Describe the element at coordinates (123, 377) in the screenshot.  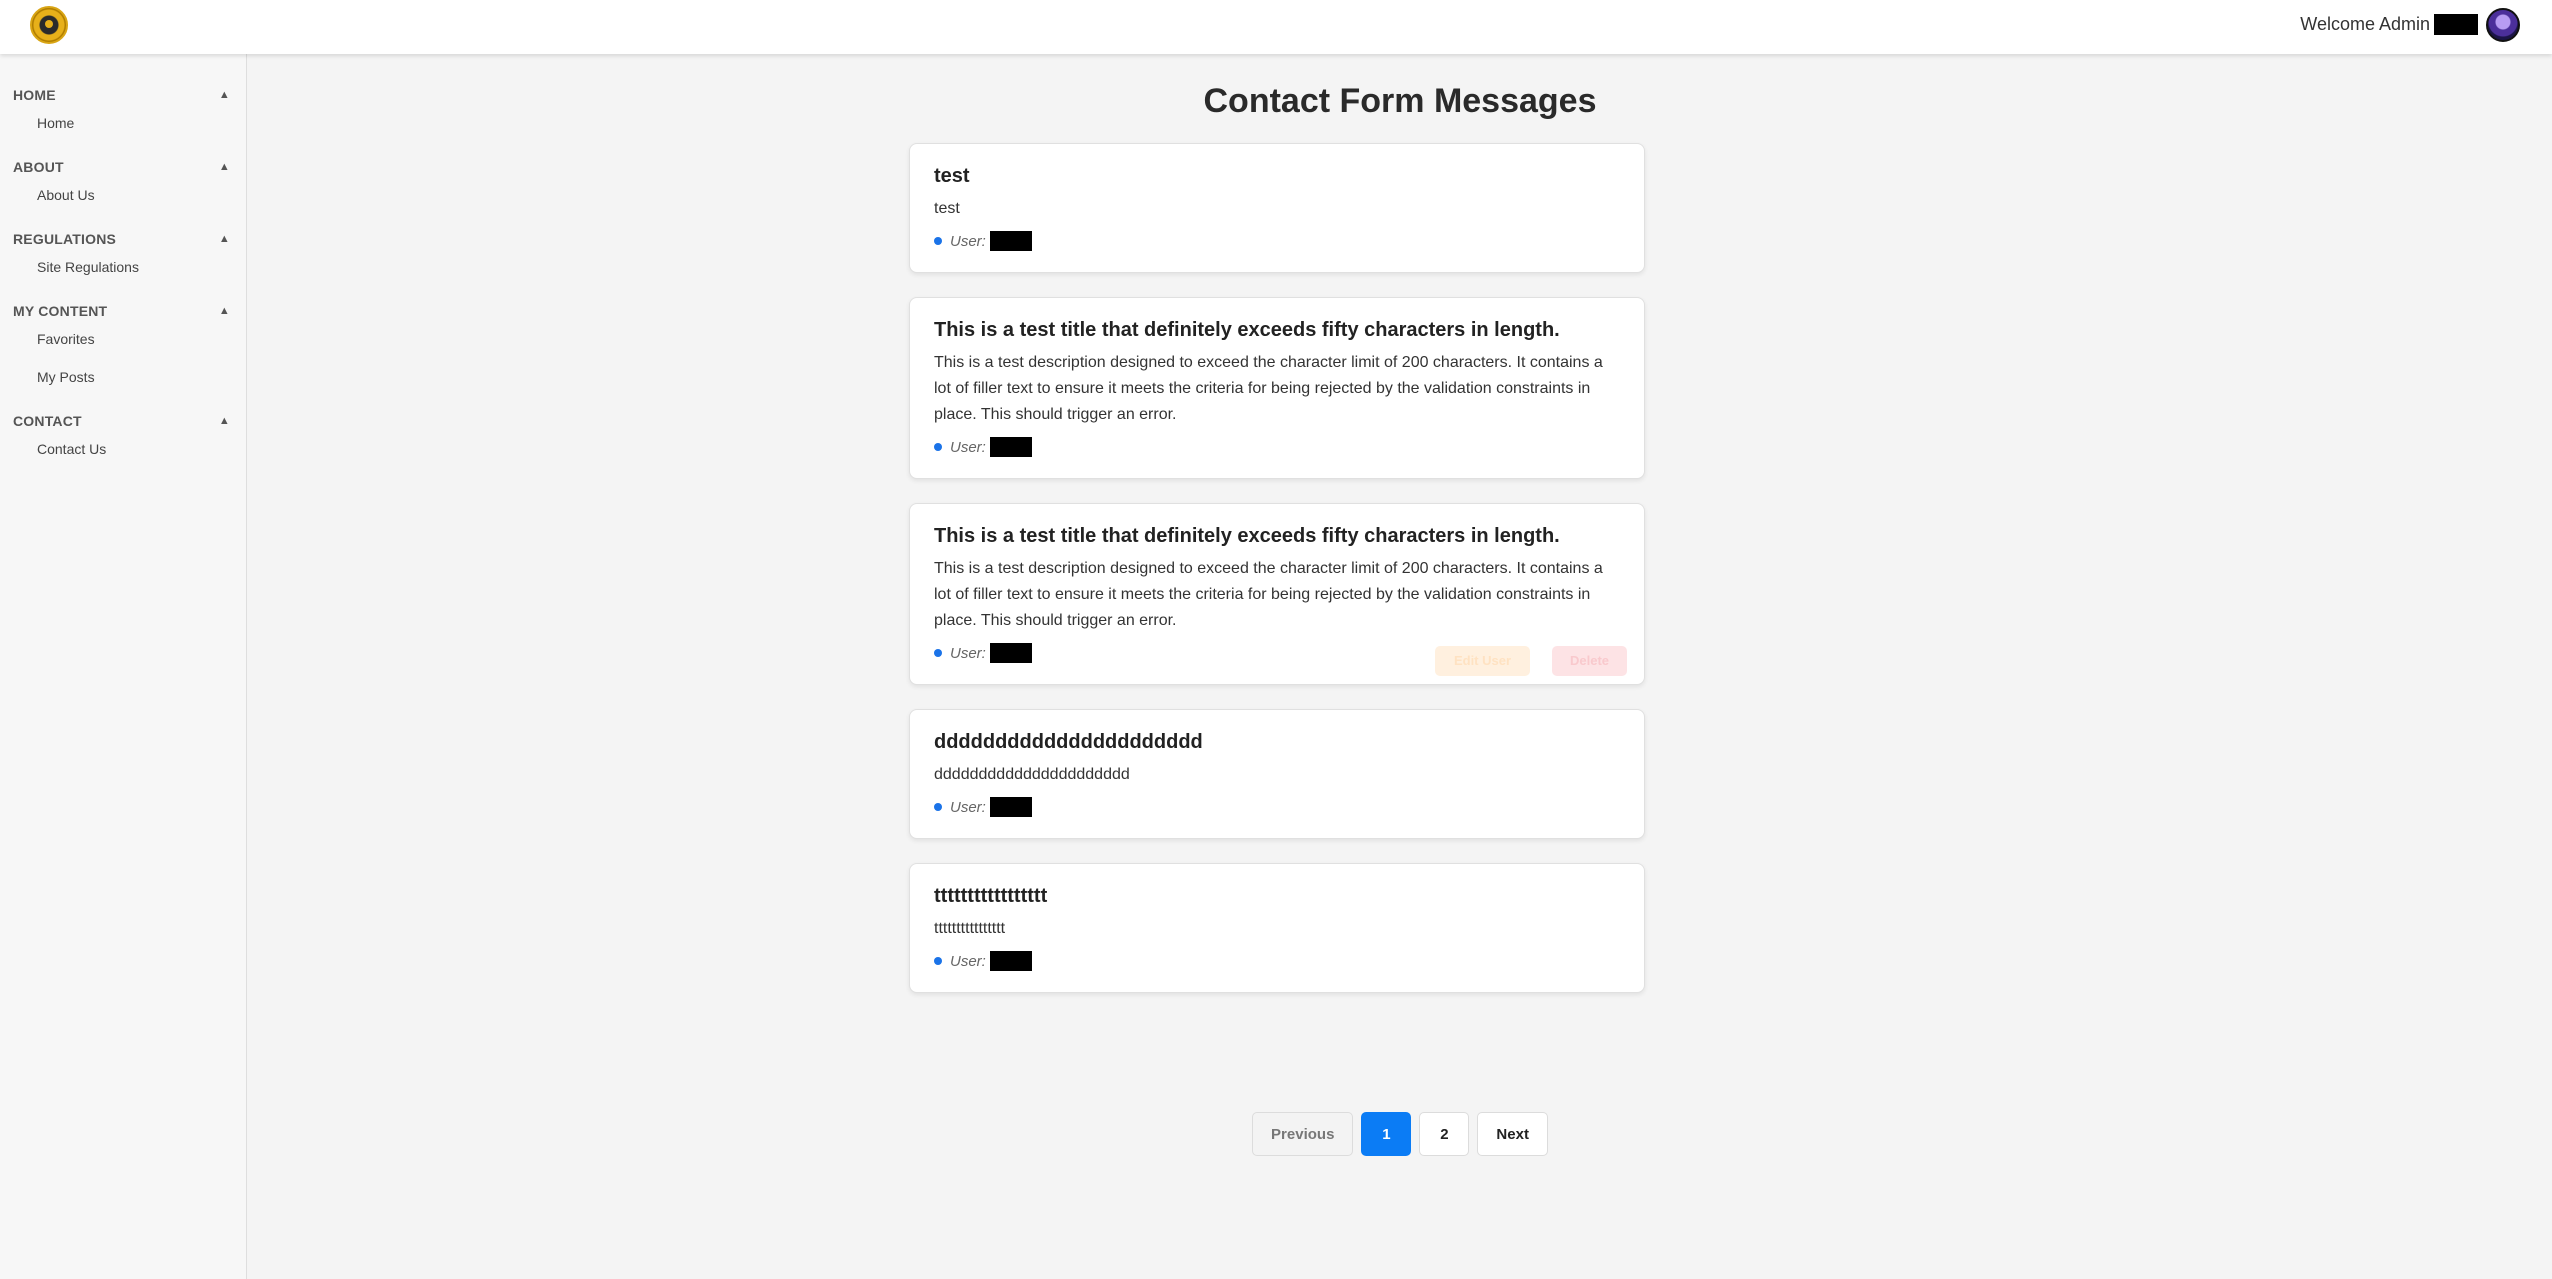
I see `sidebar-item-my-posts: My Posts` at that location.